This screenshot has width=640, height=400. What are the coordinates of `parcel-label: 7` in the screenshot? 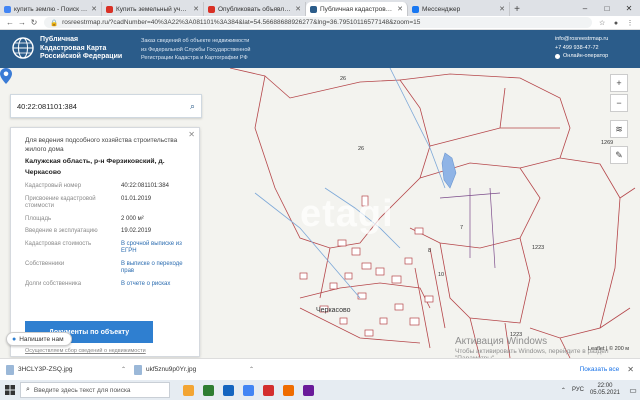 It's located at (462, 228).